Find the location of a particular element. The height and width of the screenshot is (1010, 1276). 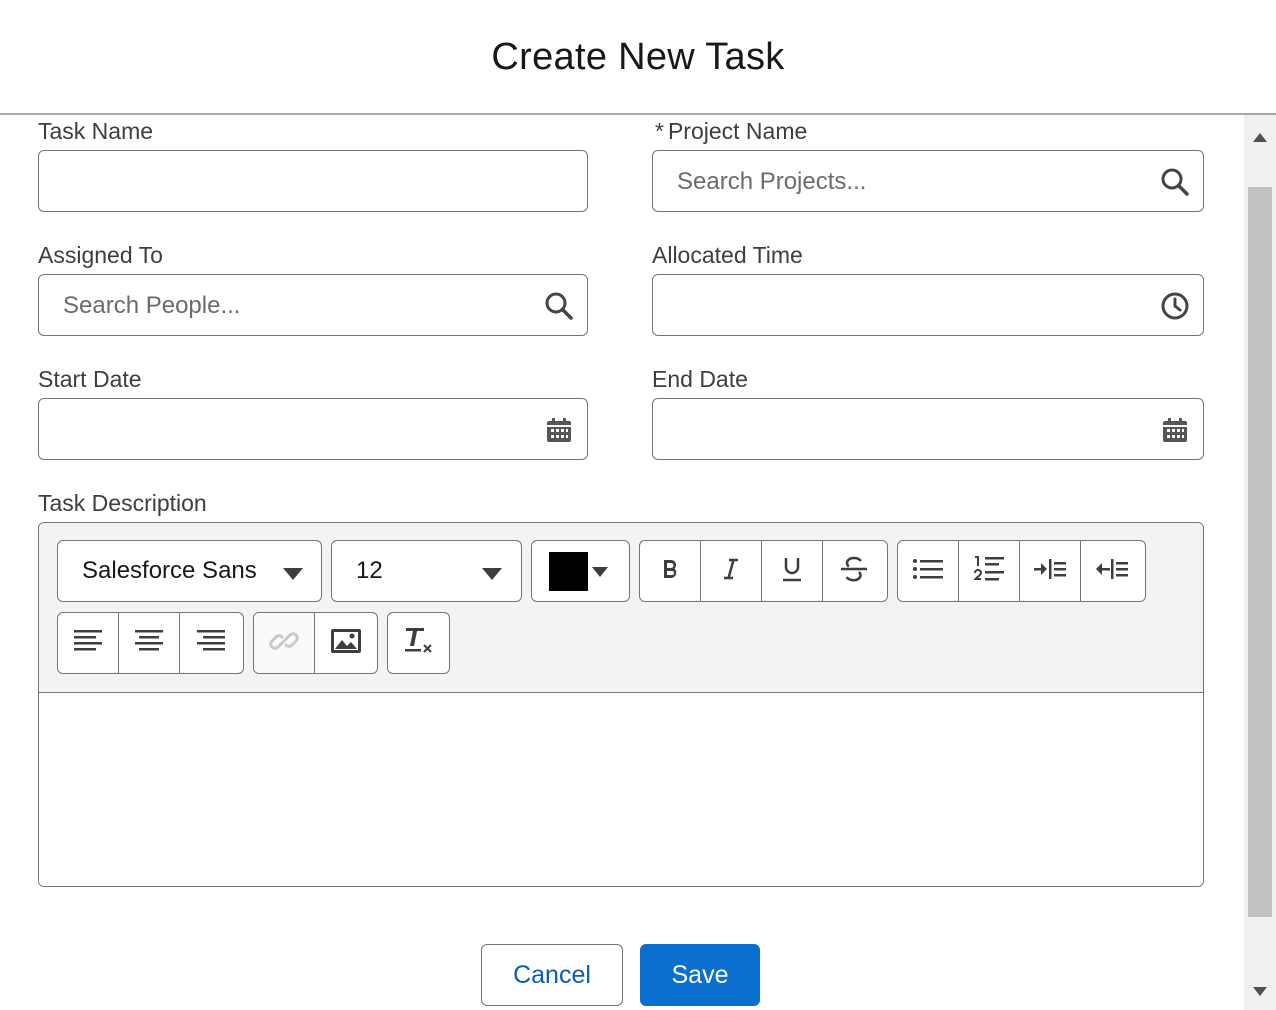

cancel-button: Cancel is located at coordinates (552, 975).